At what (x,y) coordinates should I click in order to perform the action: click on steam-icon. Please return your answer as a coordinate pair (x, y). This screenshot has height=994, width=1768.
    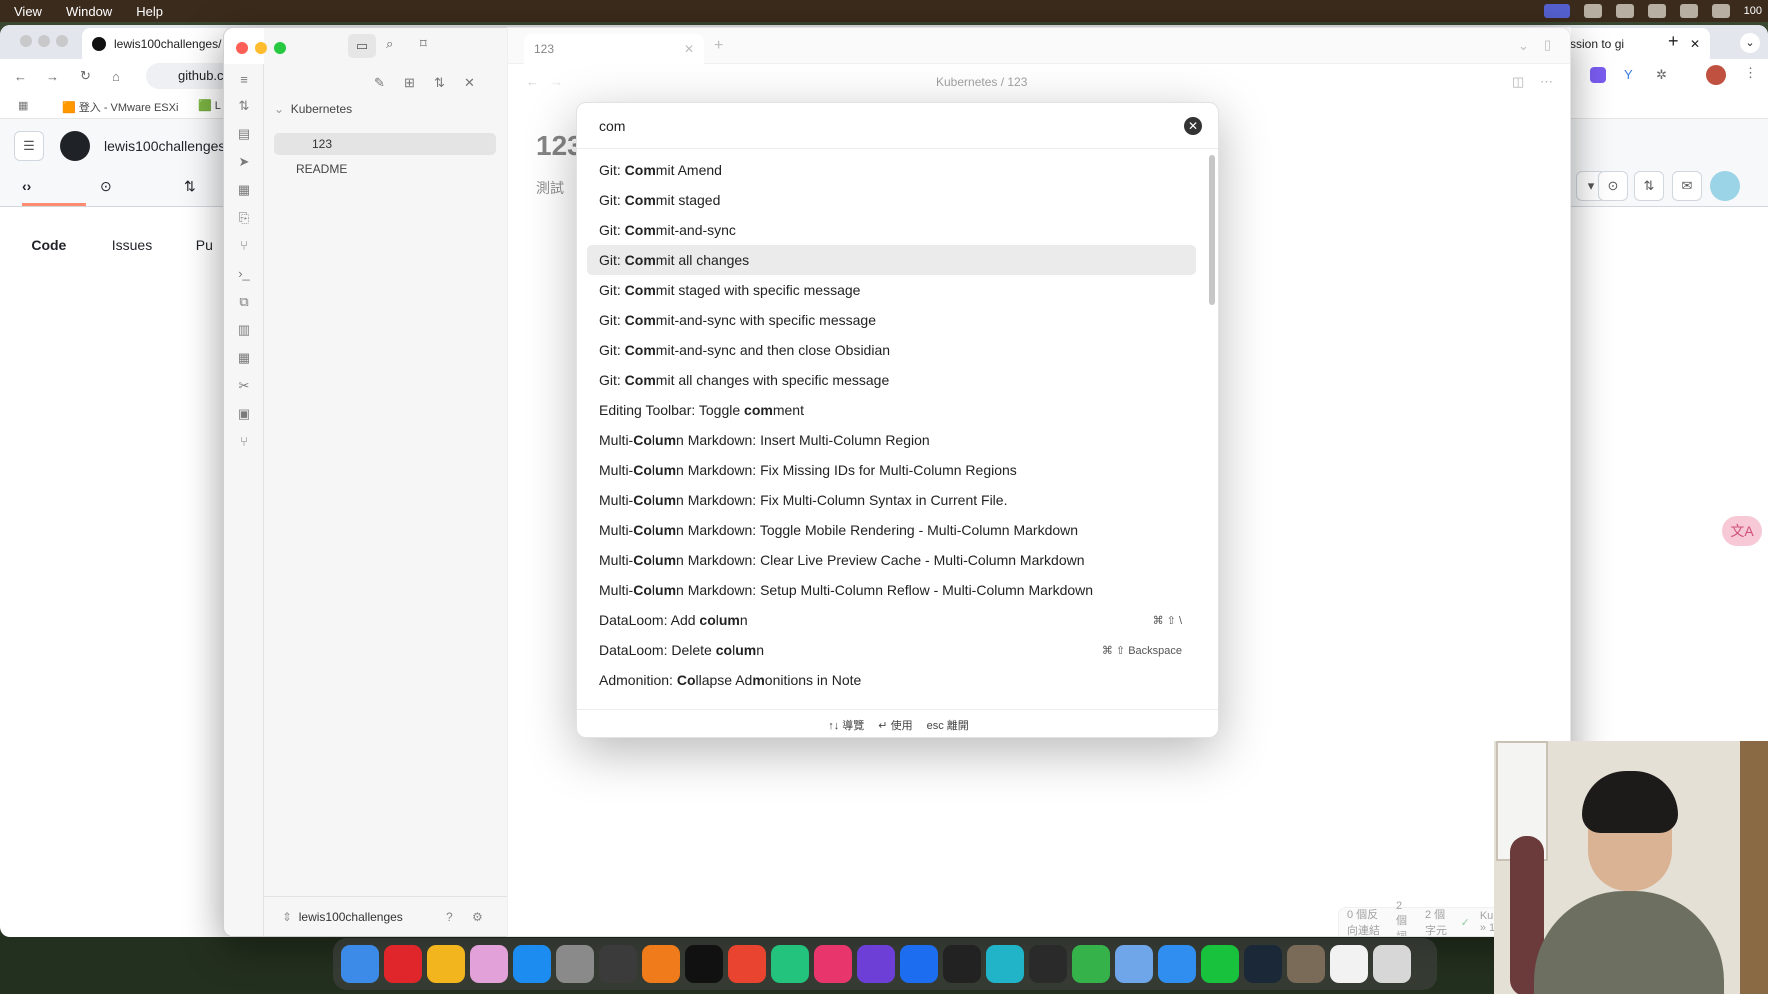
    Looking at the image, I should click on (1263, 964).